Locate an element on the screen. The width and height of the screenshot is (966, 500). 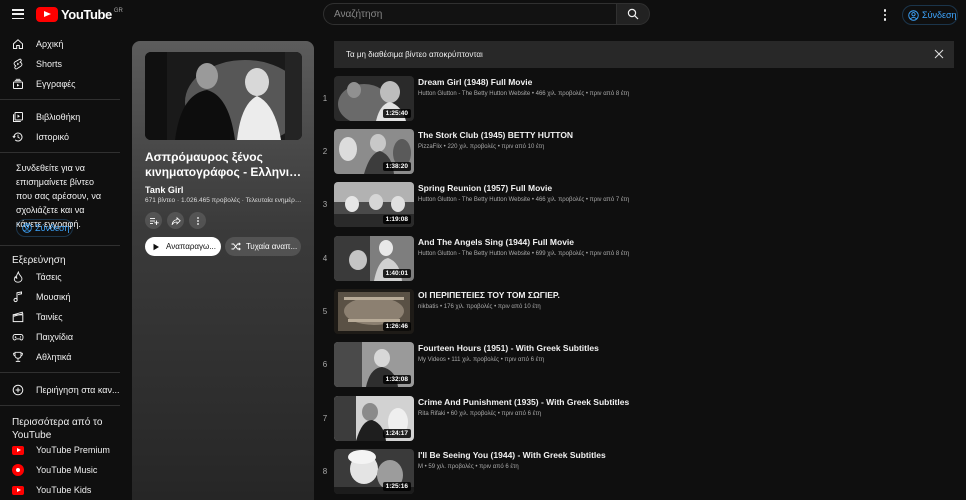
video-thumbnail: 1:38:20 is located at coordinates (374, 151).